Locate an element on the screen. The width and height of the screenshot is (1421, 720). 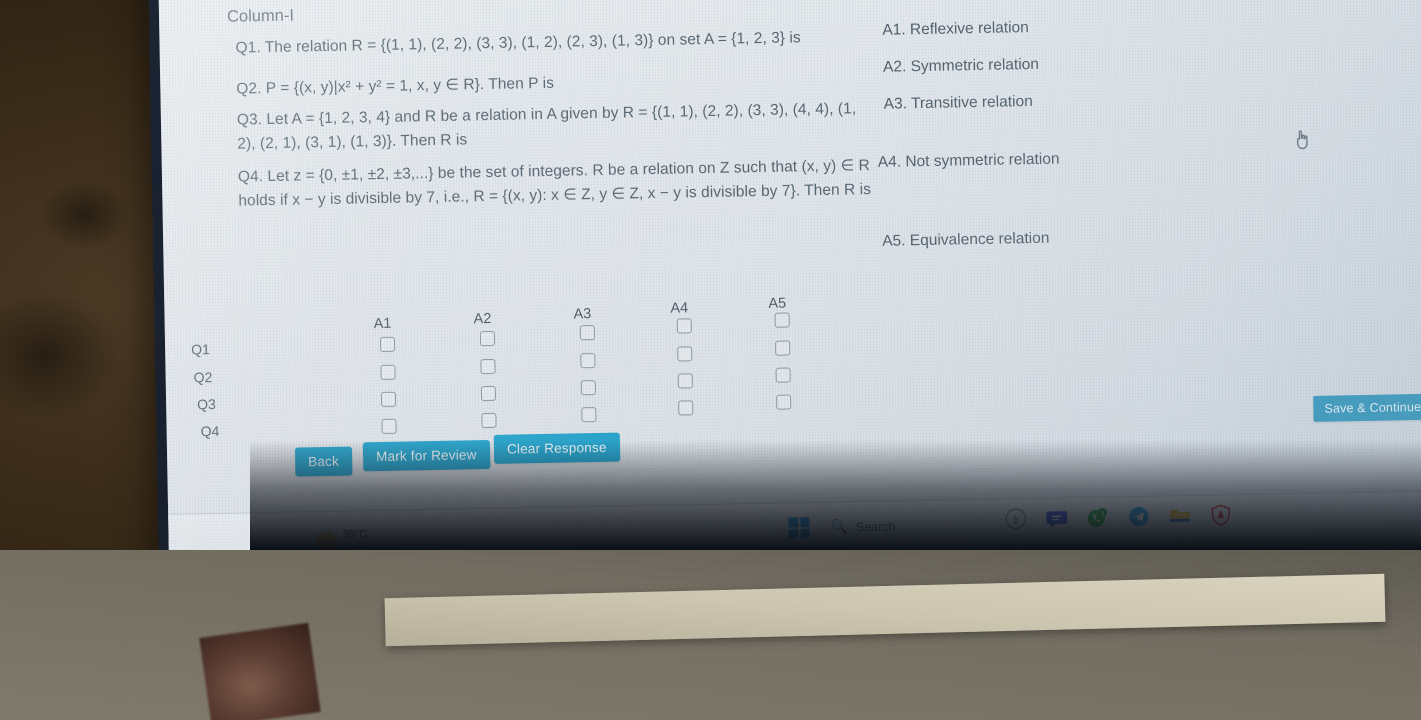
matrix-checkbox-q3-a3 is located at coordinates (588, 387).